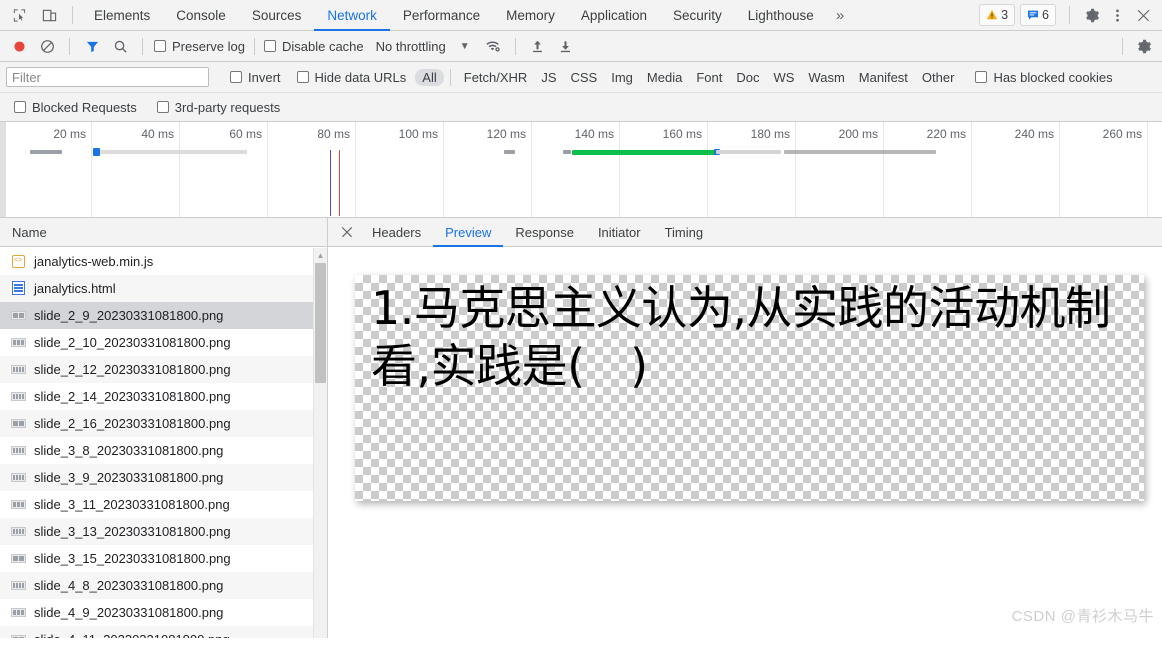 This screenshot has width=1162, height=662. What do you see at coordinates (122, 15) in the screenshot?
I see `tab-elements: Elements` at bounding box center [122, 15].